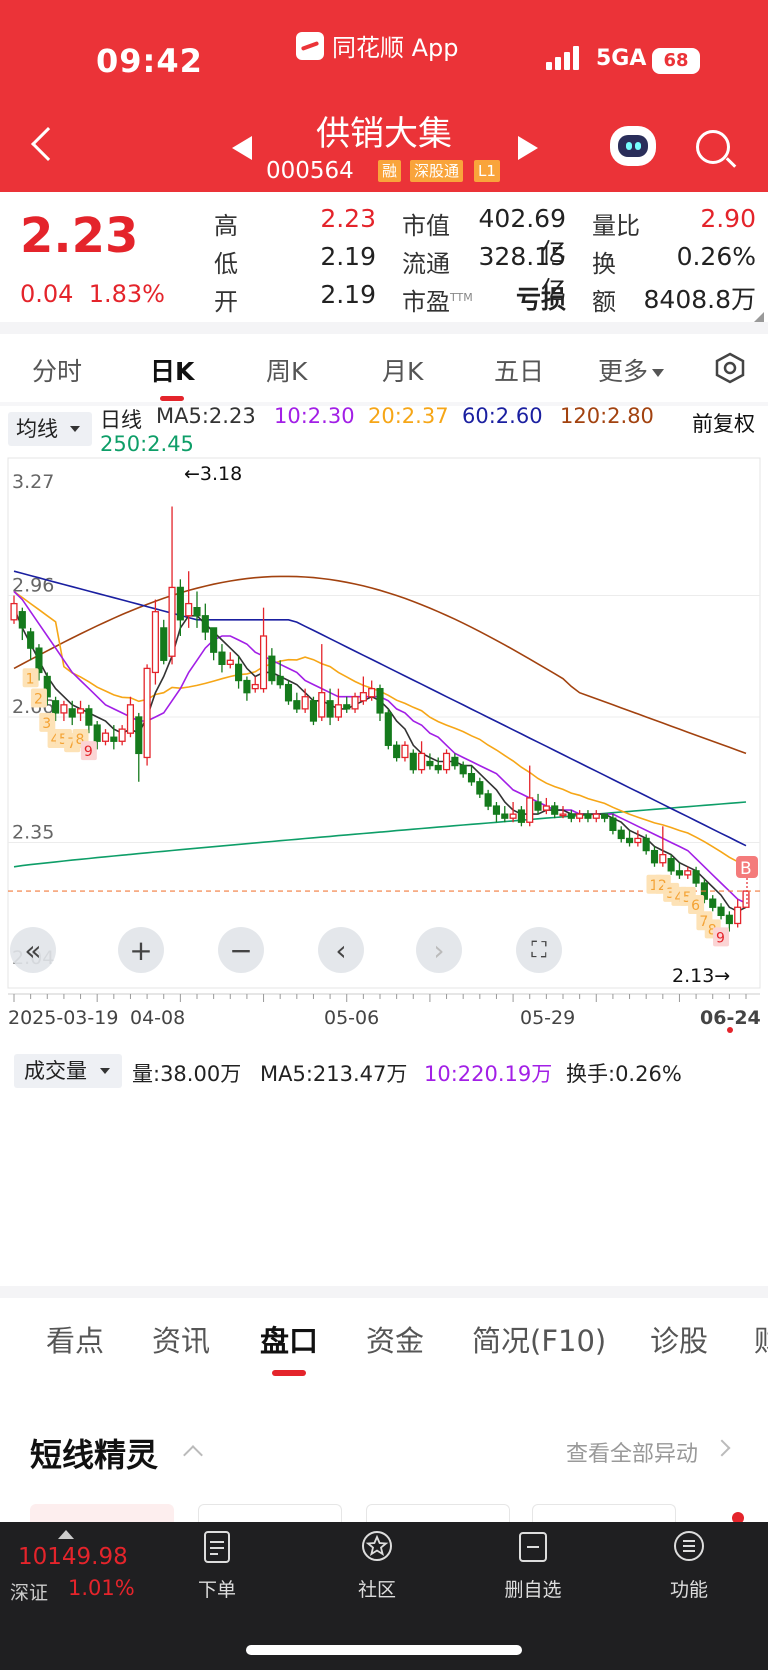  I want to click on expand-corner-icon, so click(759, 317).